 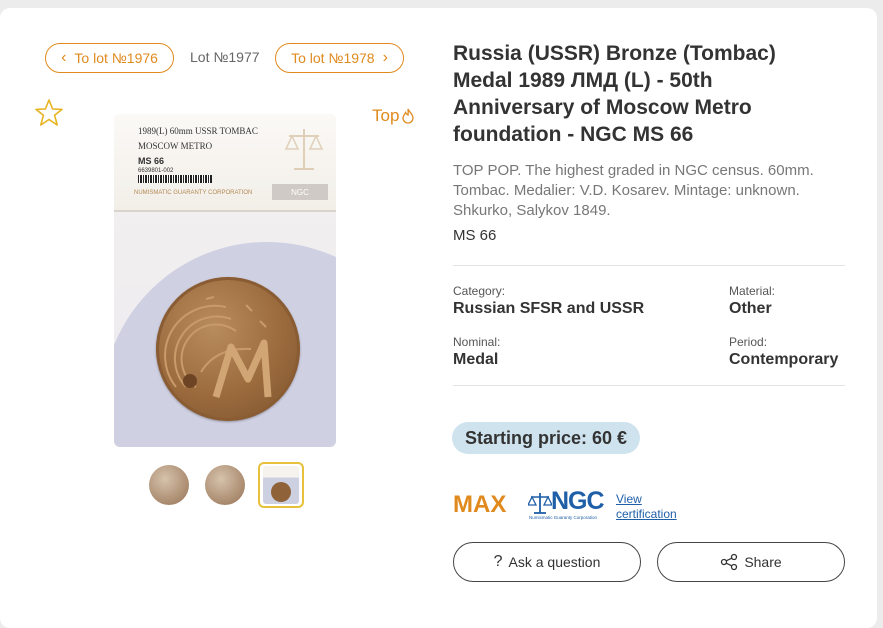 I want to click on spec-value: Contemporary, so click(x=784, y=359).